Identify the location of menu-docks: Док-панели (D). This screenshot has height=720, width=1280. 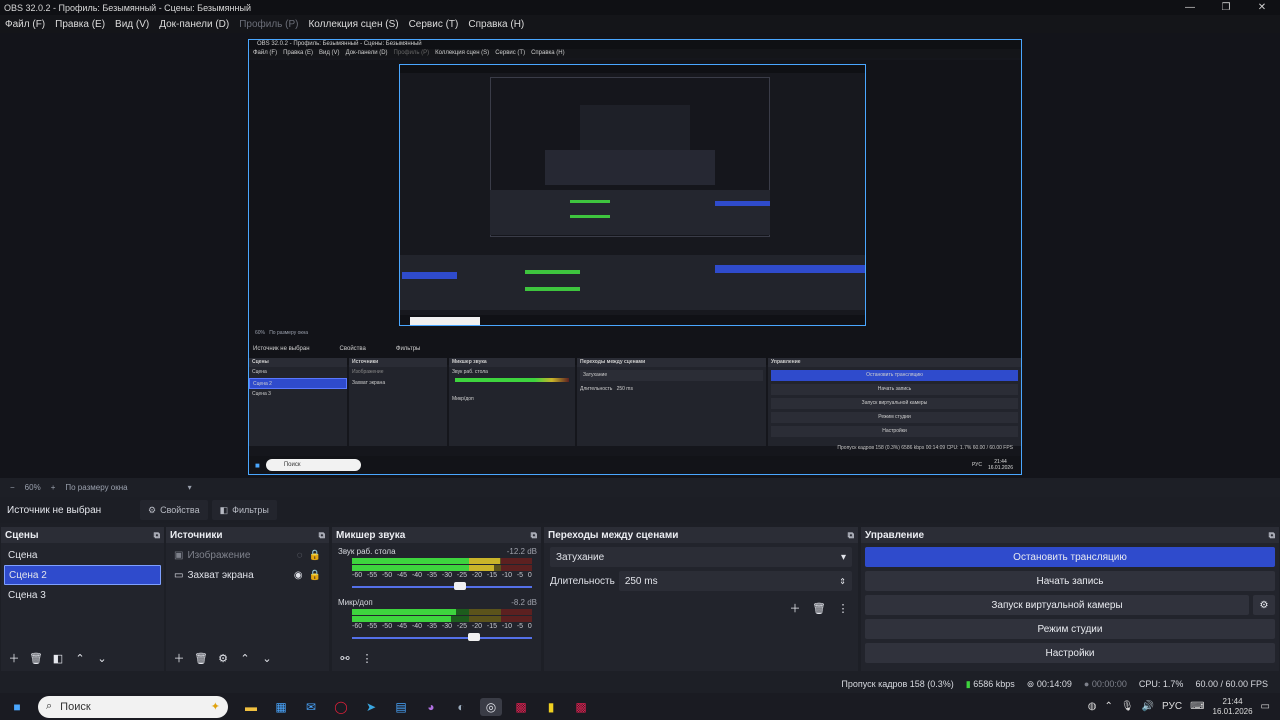
(194, 24).